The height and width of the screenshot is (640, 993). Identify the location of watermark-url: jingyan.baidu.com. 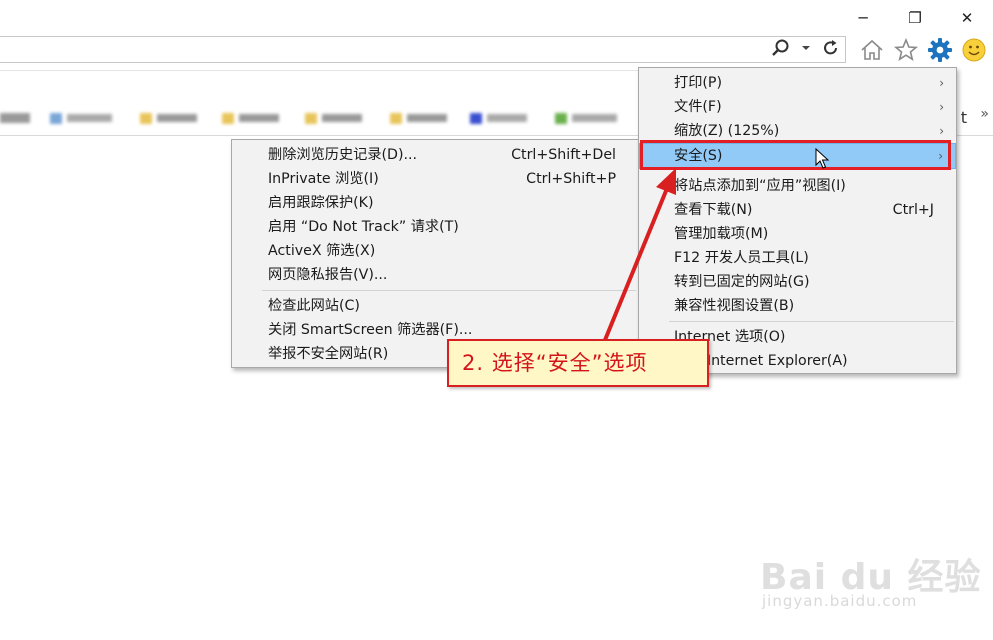
(840, 601).